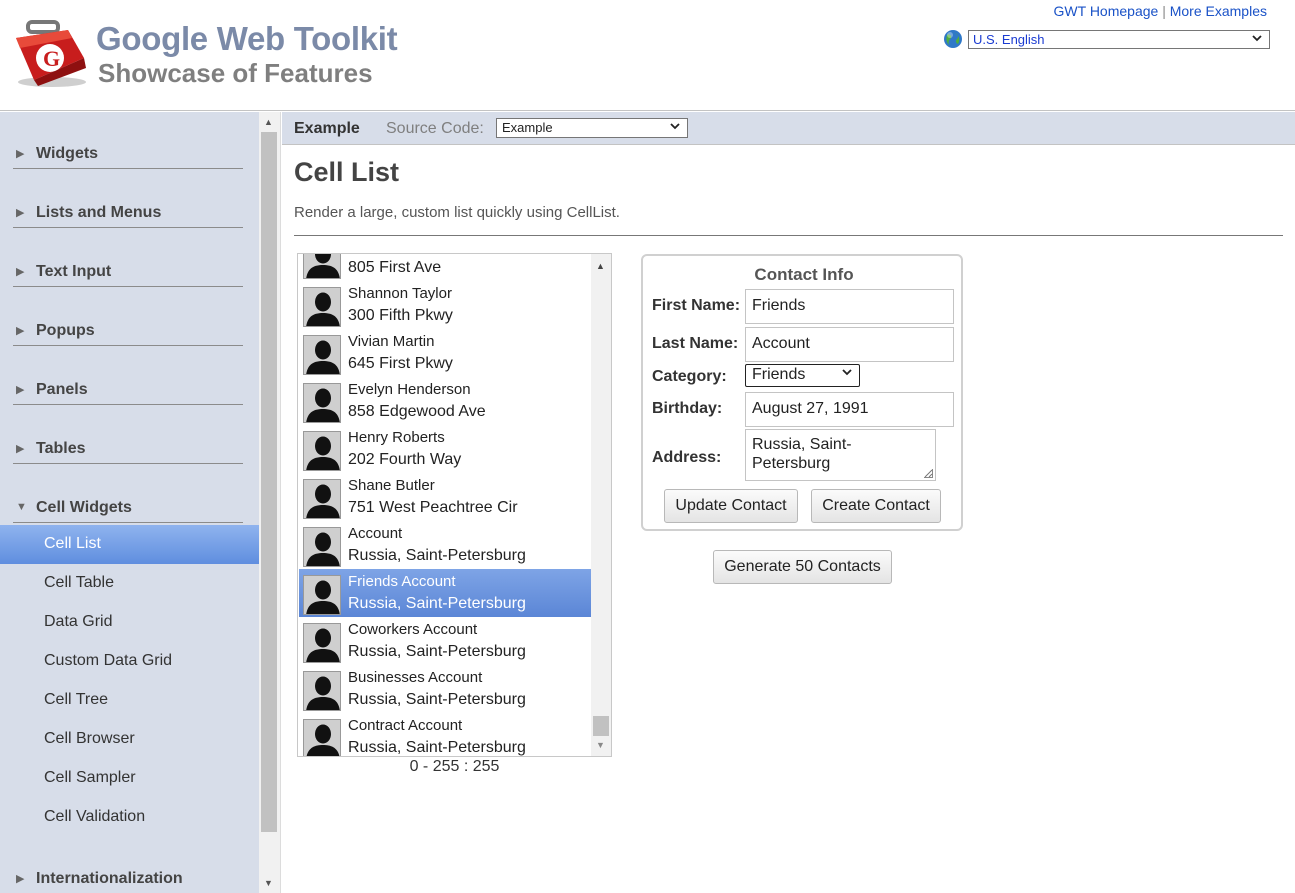 This screenshot has height=893, width=1295. I want to click on contact-list-item: Henry Roberts 202 Fourth Way, so click(445, 449).